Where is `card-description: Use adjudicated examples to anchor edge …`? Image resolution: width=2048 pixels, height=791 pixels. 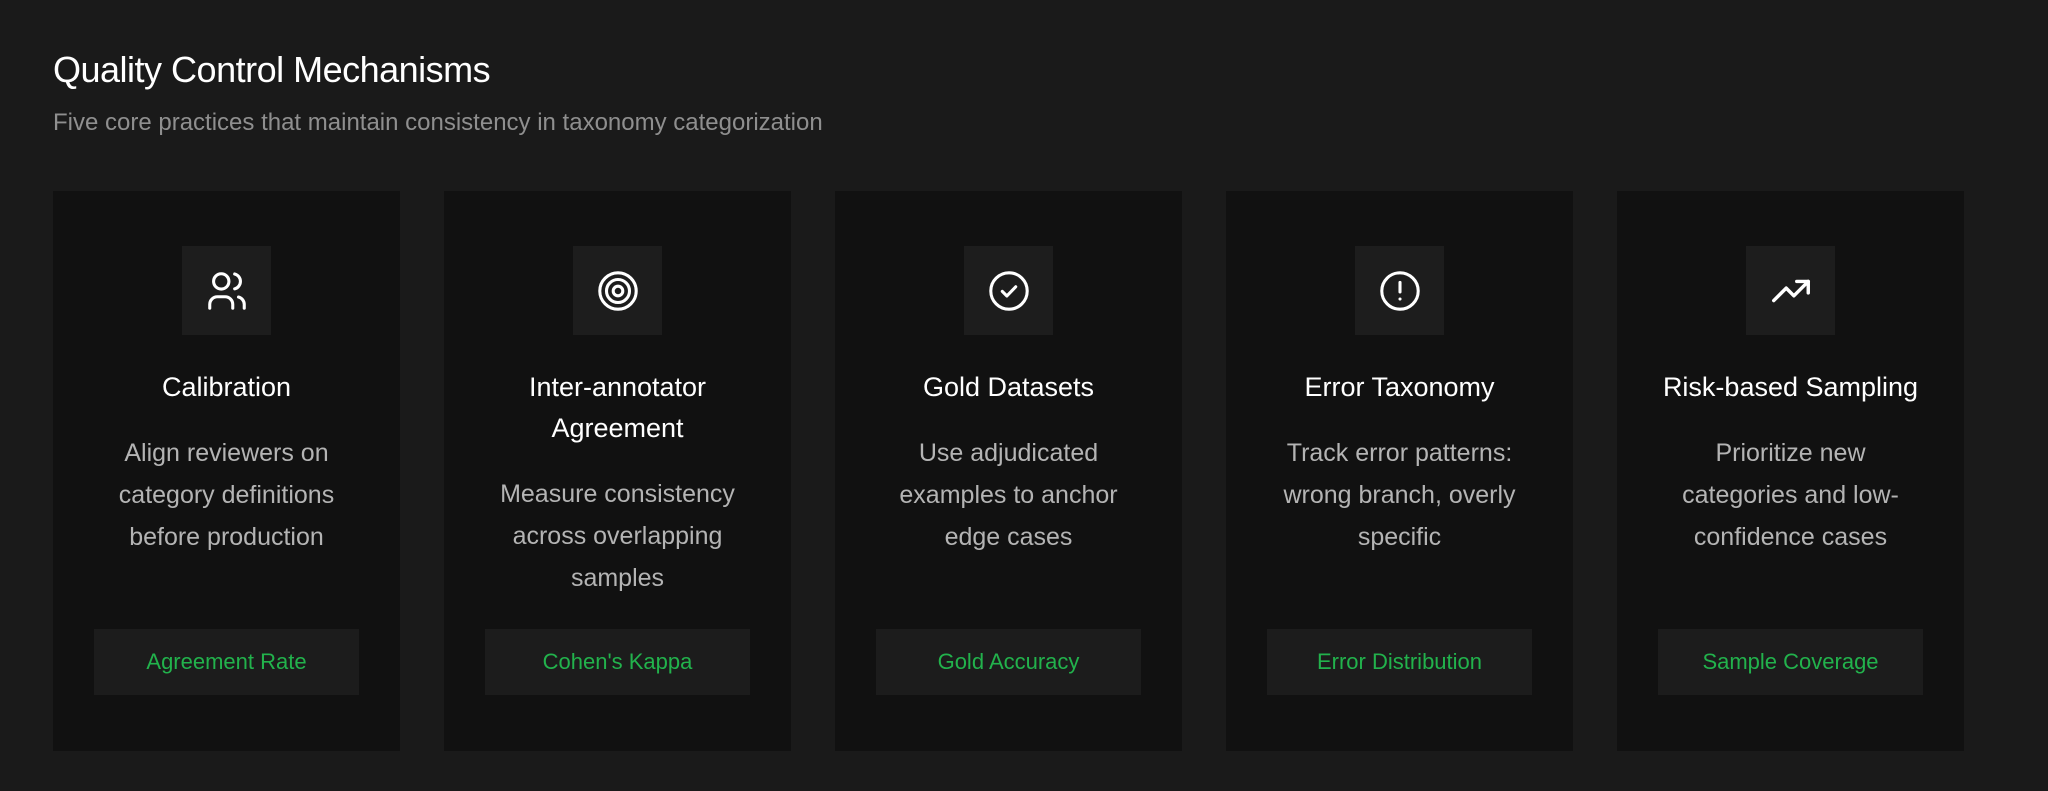
card-description: Use adjudicated examples to anchor edge … is located at coordinates (1008, 495).